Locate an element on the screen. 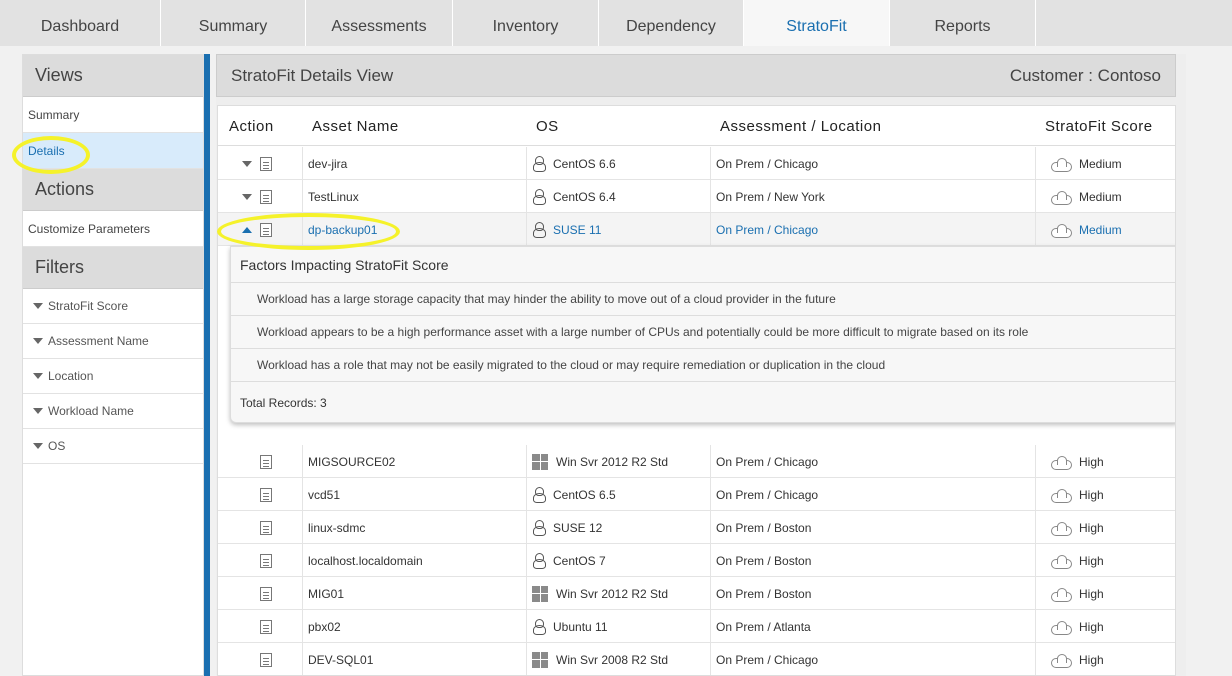 This screenshot has height=676, width=1232. sidebar-item-customize-parameters: Customize Parameters is located at coordinates (113, 229).